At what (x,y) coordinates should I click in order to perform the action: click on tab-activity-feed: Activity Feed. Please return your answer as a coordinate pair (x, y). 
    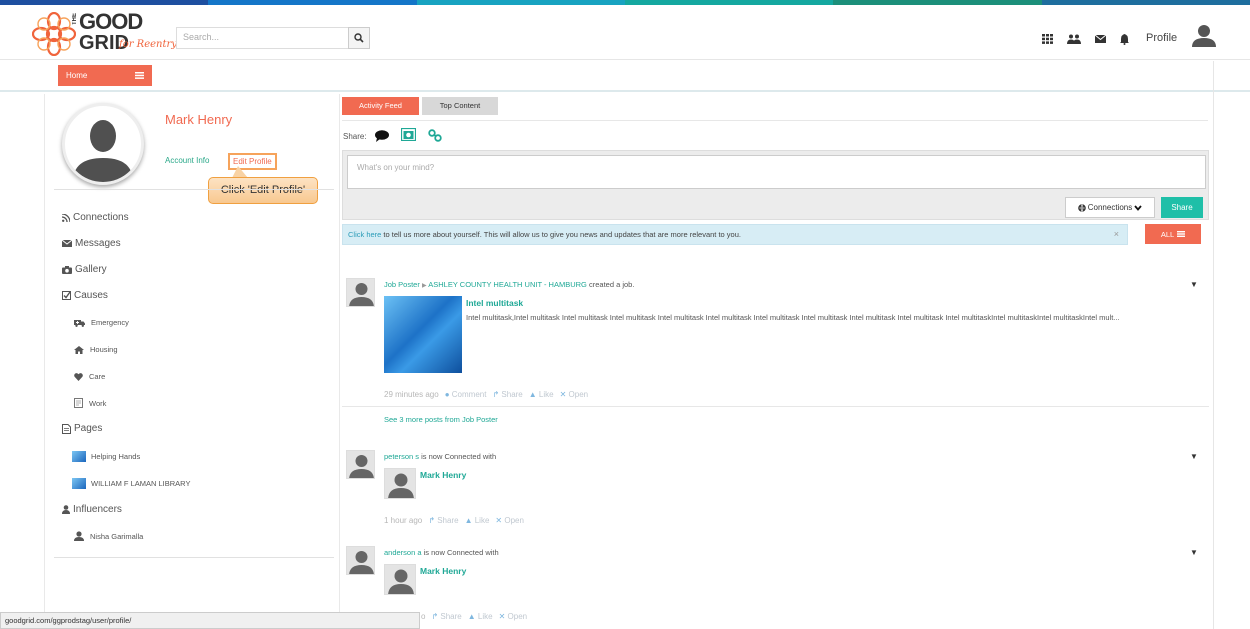
    Looking at the image, I should click on (380, 106).